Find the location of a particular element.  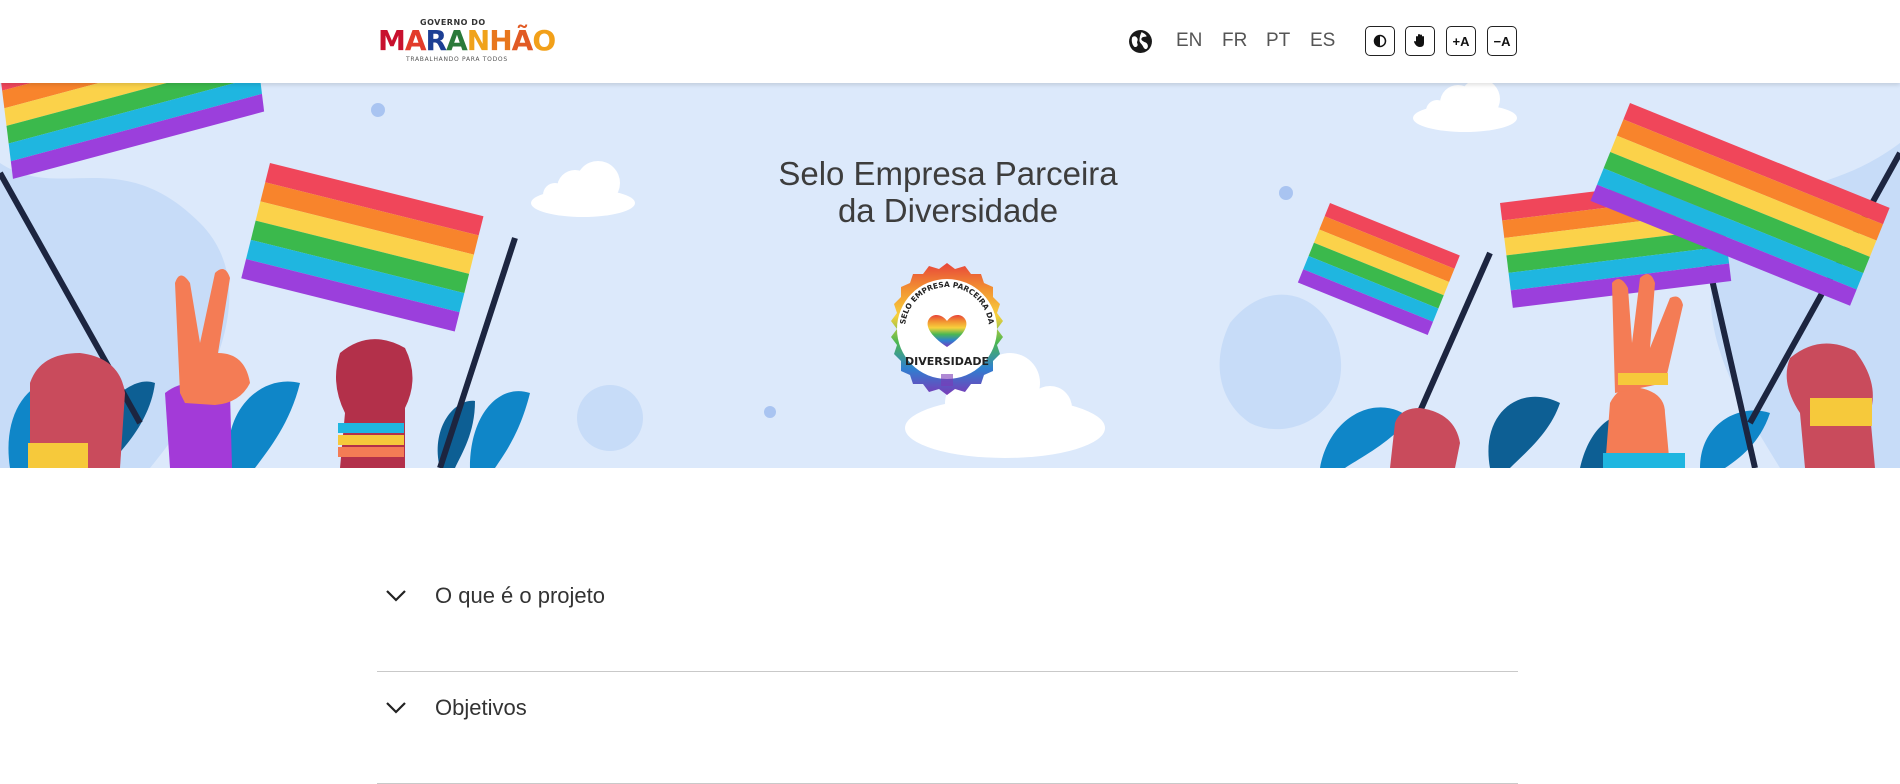

language-fr: FR is located at coordinates (1234, 41).